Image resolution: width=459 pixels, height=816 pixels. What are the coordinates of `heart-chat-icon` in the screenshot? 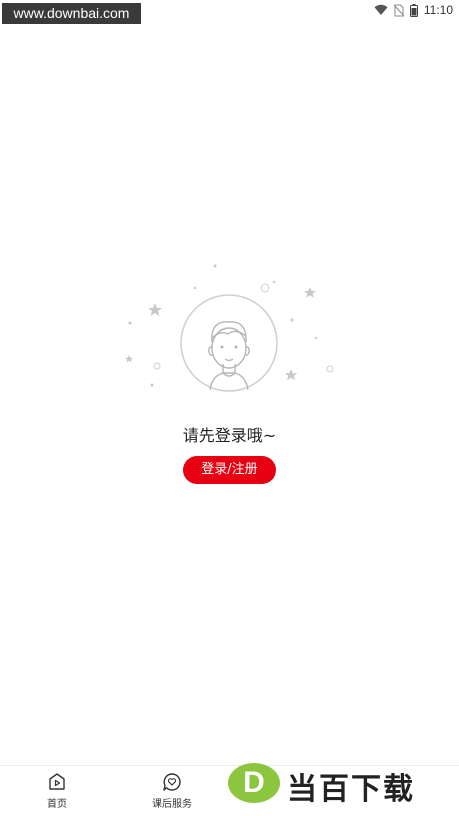 It's located at (172, 782).